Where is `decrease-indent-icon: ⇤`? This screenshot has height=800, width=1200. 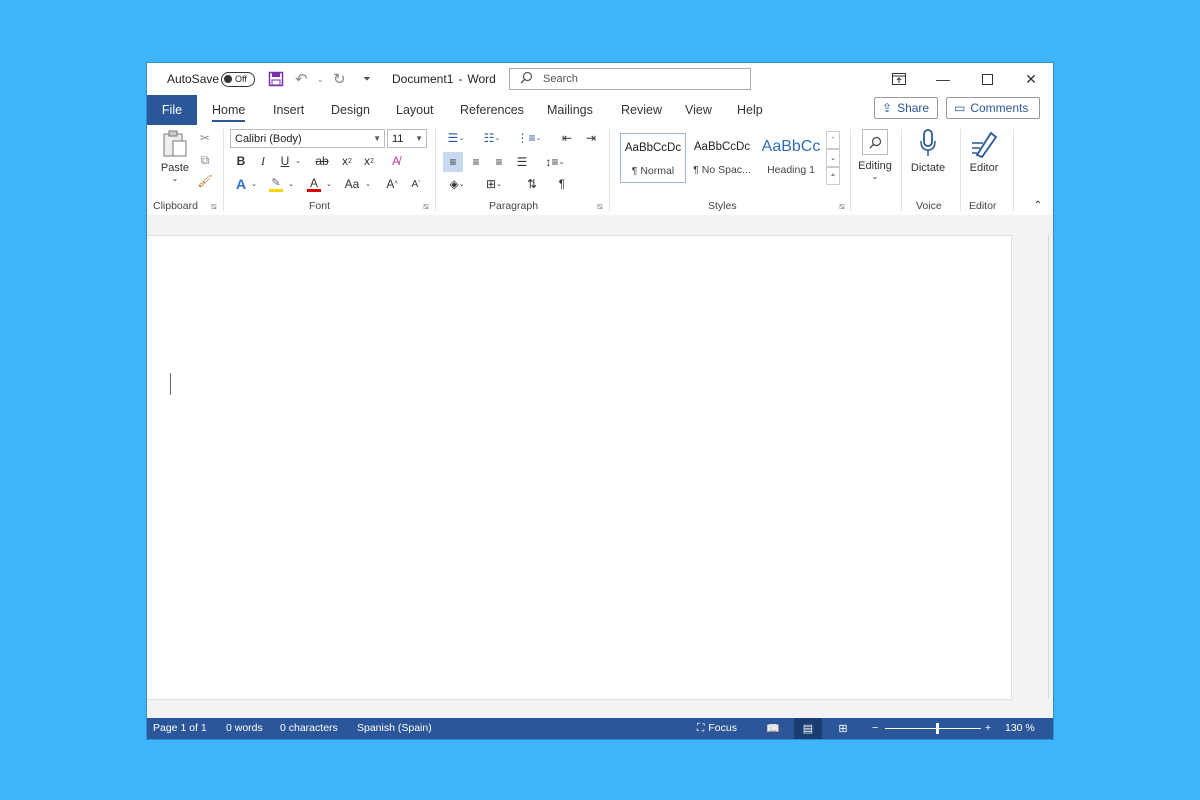 decrease-indent-icon: ⇤ is located at coordinates (567, 138).